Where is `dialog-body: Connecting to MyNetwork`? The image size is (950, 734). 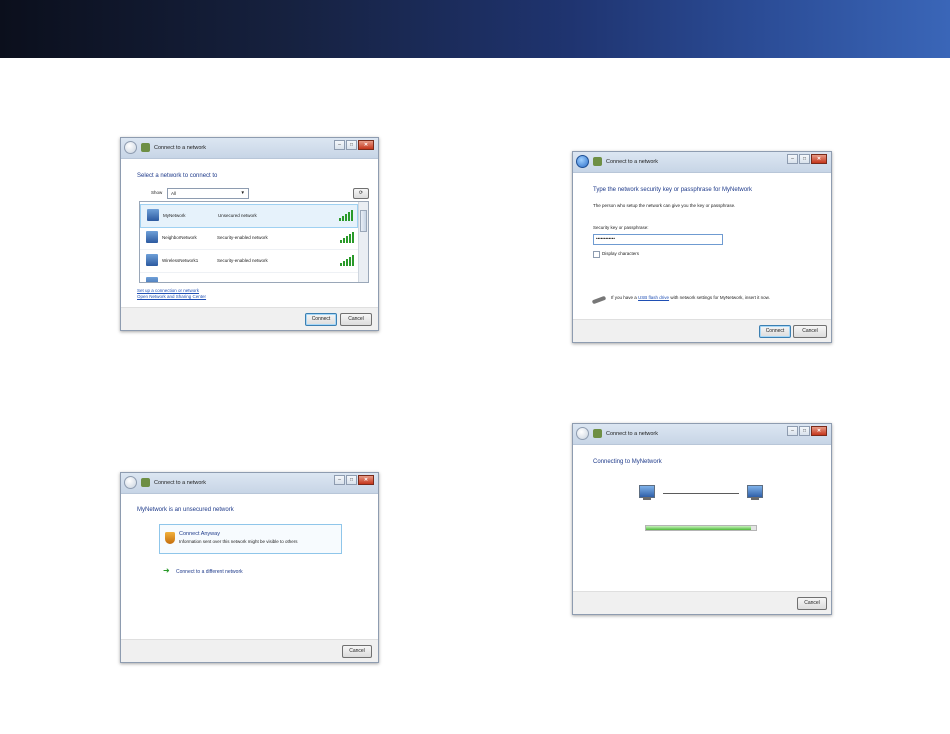
dialog-body: Connecting to MyNetwork is located at coordinates (702, 518).